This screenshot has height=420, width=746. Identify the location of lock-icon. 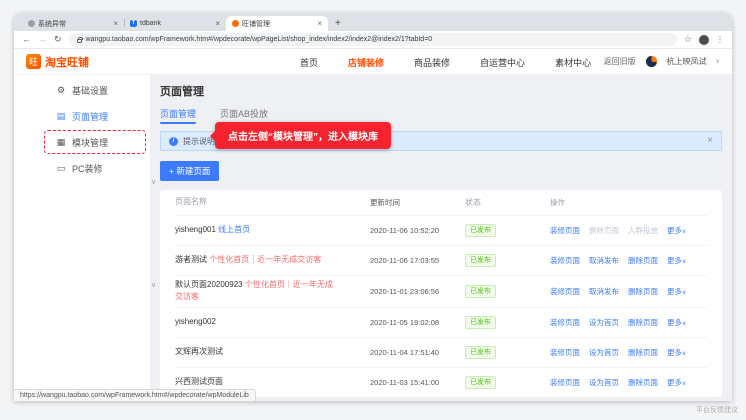
(79, 39).